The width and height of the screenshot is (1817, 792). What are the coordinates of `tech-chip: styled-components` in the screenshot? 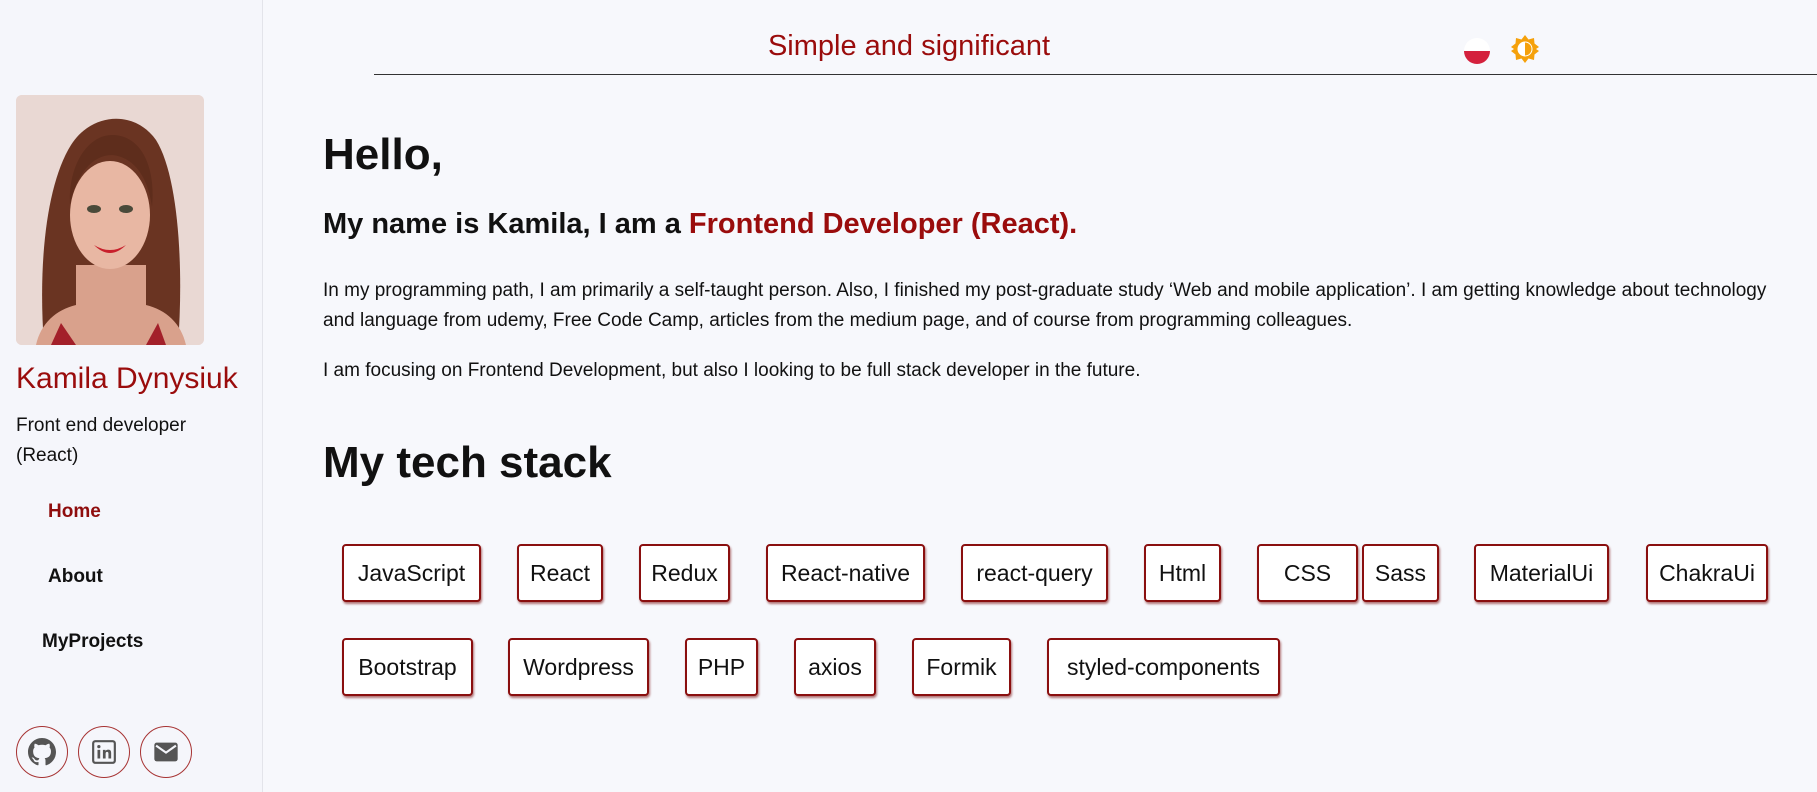 It's located at (1163, 667).